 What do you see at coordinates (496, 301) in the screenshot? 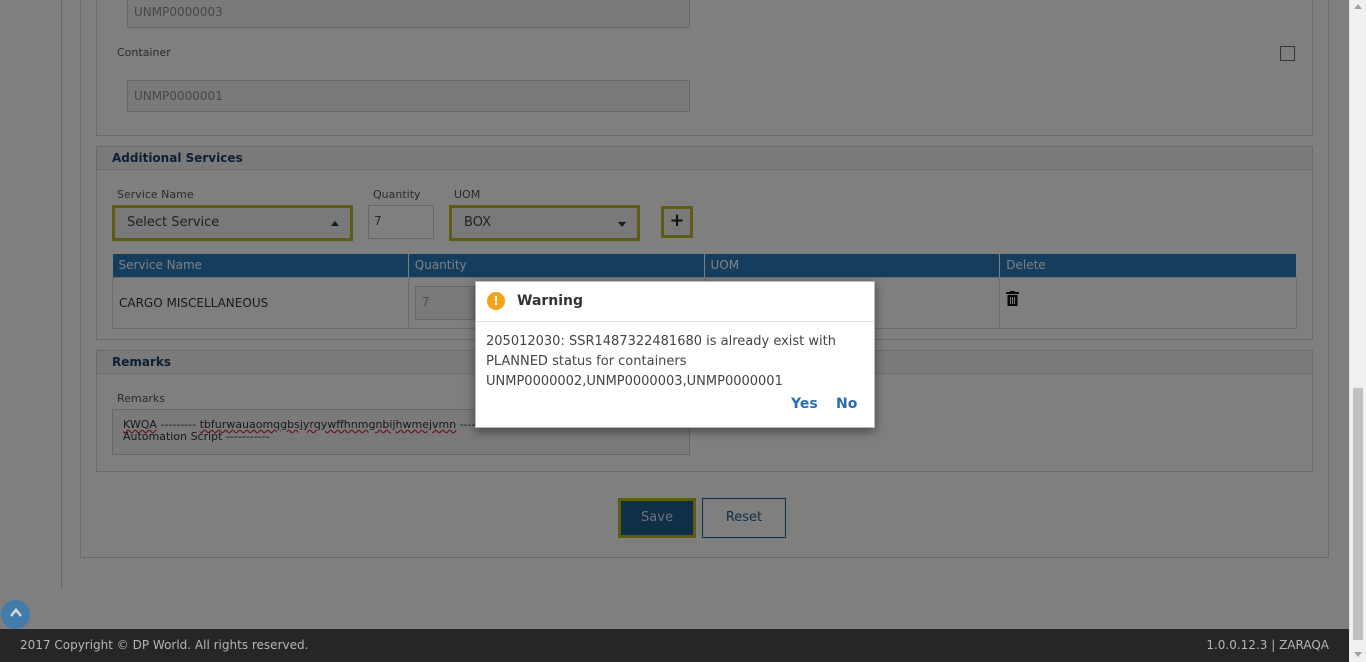
I see `exclamation-icon: !` at bounding box center [496, 301].